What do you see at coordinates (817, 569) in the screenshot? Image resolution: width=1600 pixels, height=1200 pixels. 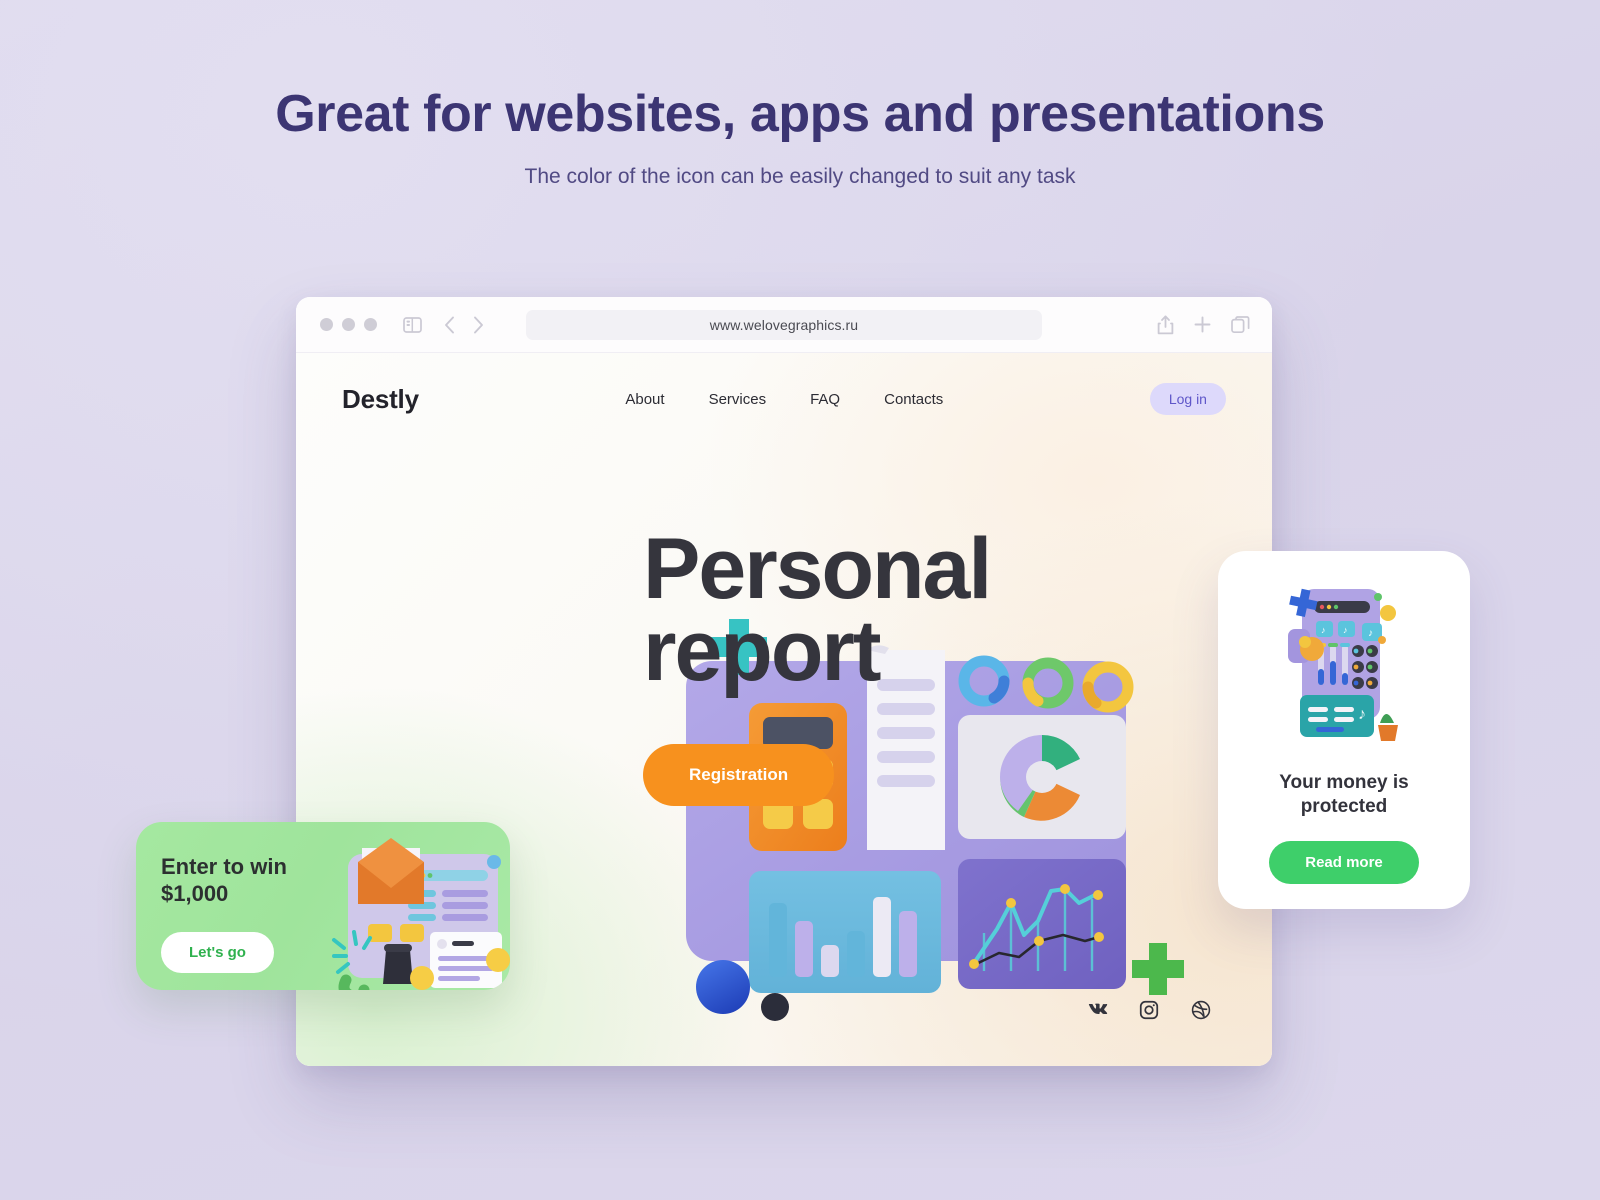 I see `hero-title-line1: Personal` at bounding box center [817, 569].